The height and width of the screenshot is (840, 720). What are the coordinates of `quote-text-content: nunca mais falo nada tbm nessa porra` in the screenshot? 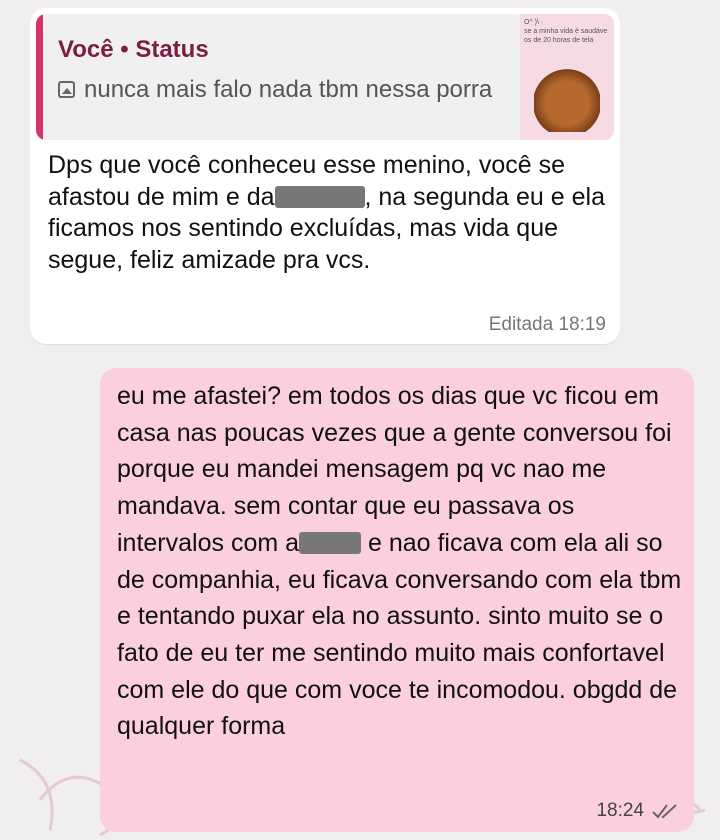 It's located at (288, 89).